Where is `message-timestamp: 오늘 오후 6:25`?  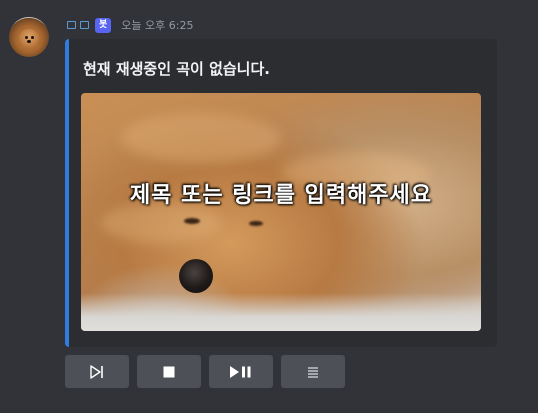
message-timestamp: 오늘 오후 6:25 is located at coordinates (157, 25).